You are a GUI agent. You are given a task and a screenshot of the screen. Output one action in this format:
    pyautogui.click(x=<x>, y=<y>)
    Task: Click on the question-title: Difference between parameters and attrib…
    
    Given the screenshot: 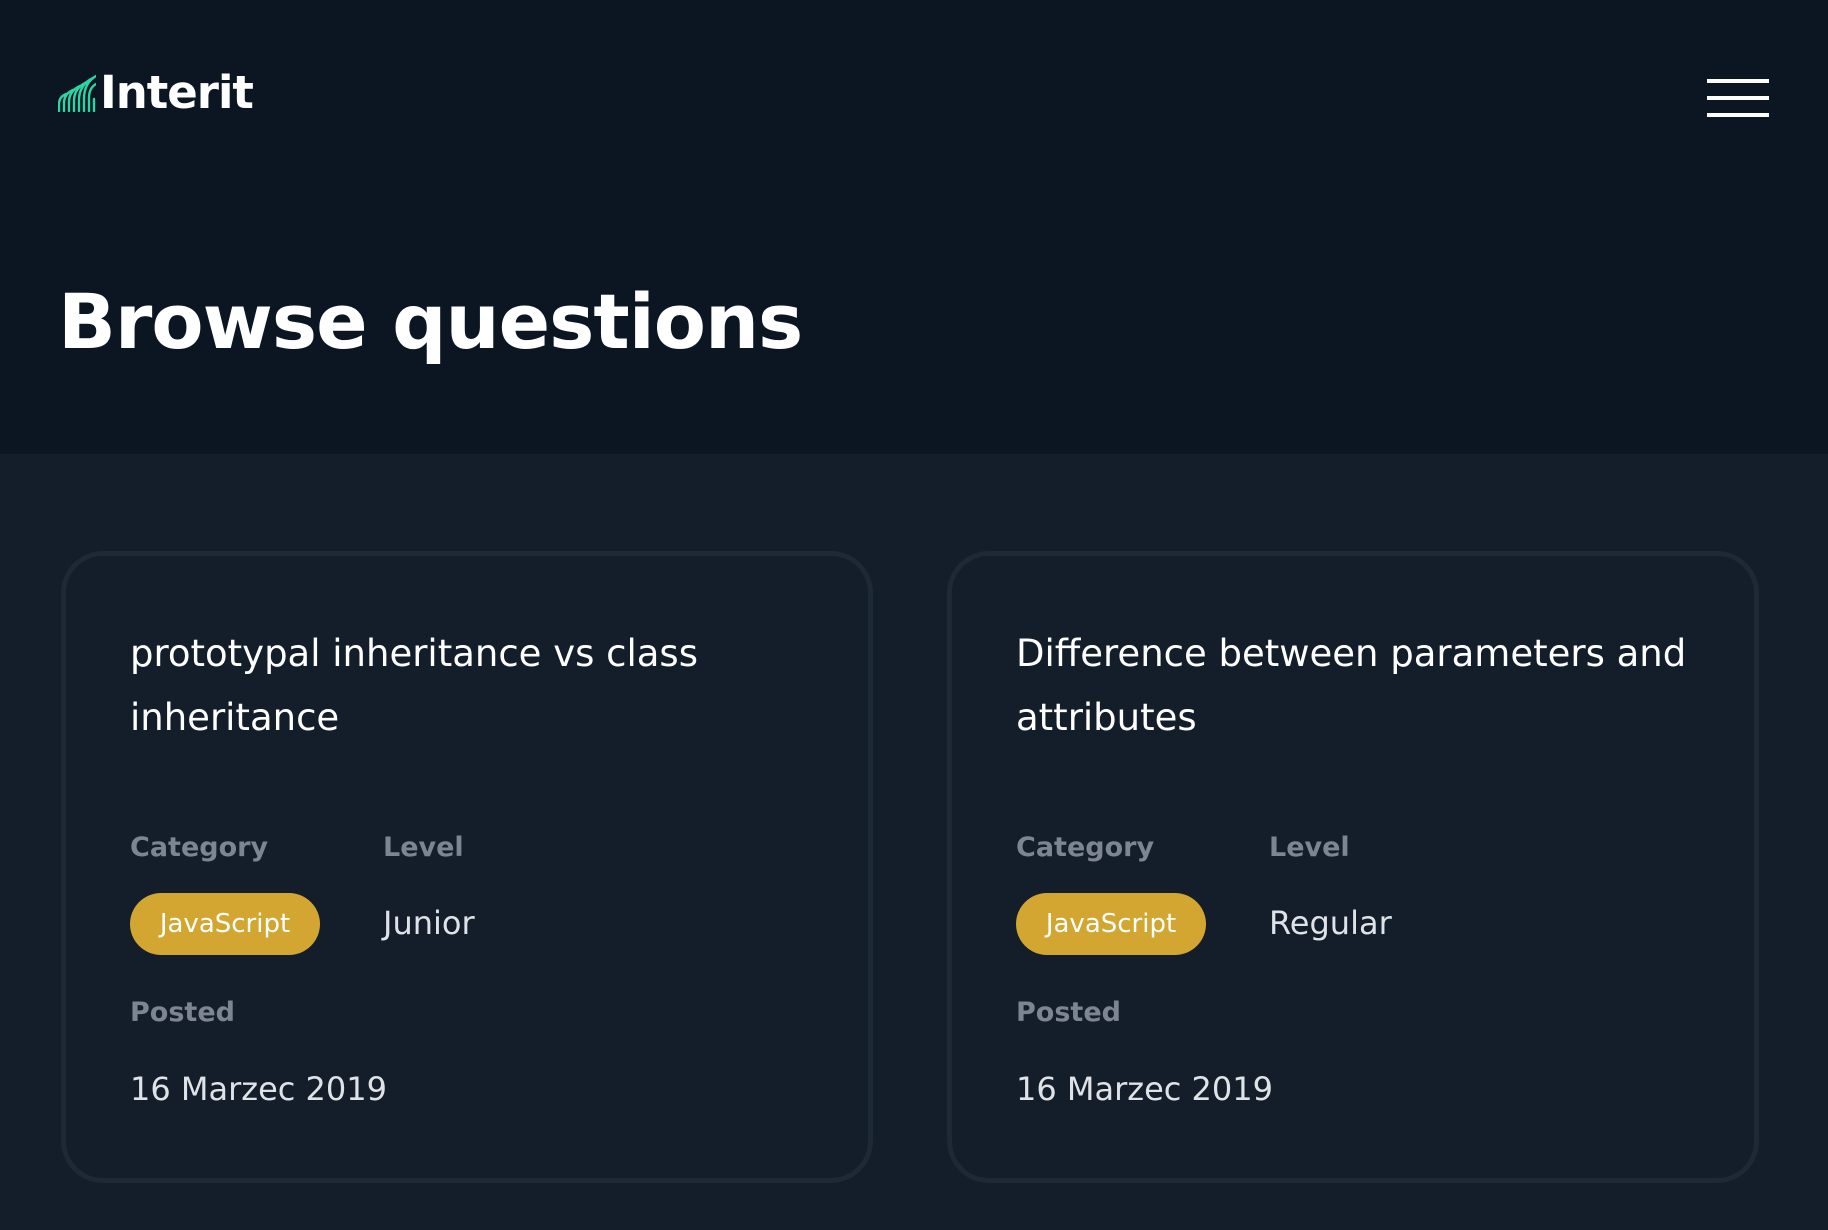 What is the action you would take?
    pyautogui.click(x=1356, y=686)
    